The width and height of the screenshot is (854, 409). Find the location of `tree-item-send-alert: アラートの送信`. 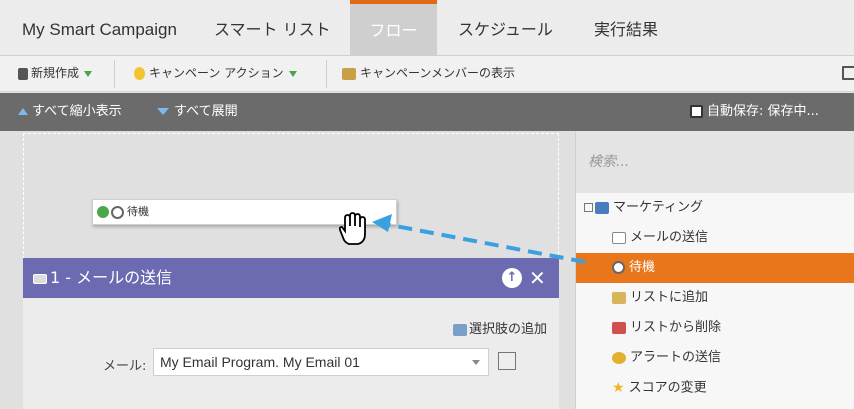

tree-item-send-alert: アラートの送信 is located at coordinates (715, 358).